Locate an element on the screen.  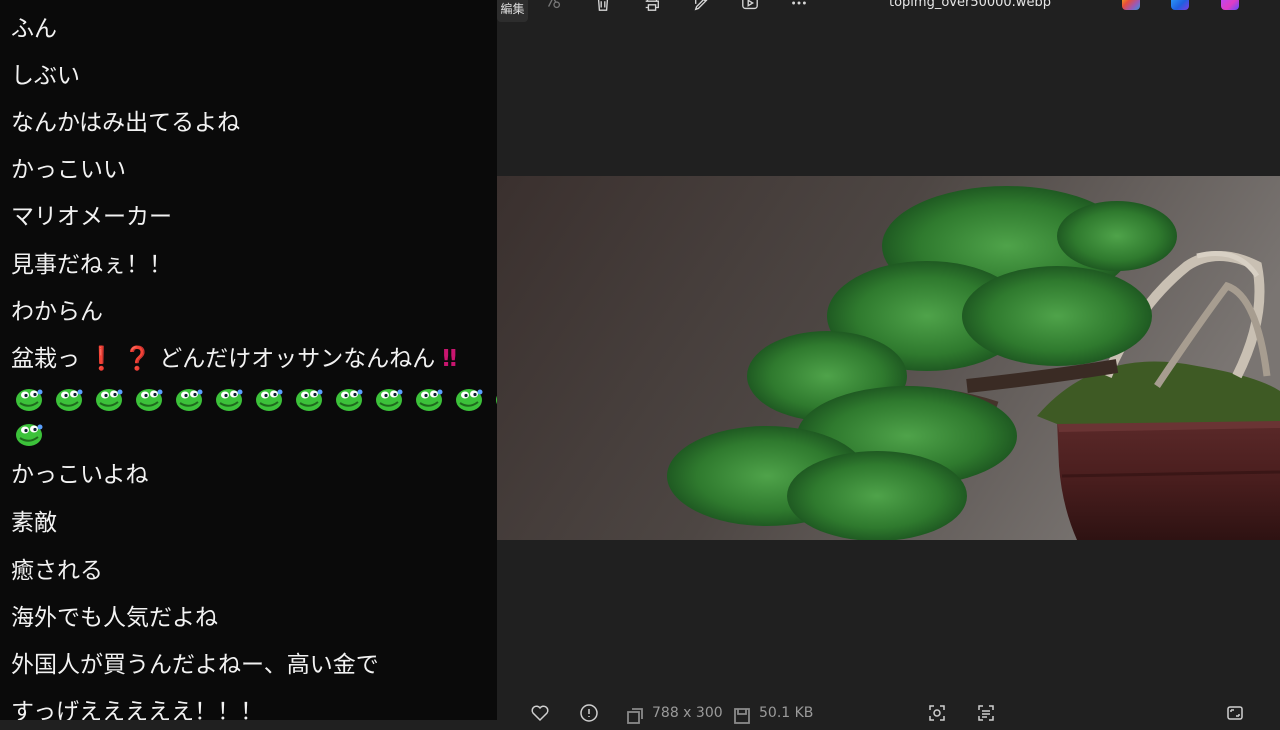
edit-button: 編集 is located at coordinates (512, 11).